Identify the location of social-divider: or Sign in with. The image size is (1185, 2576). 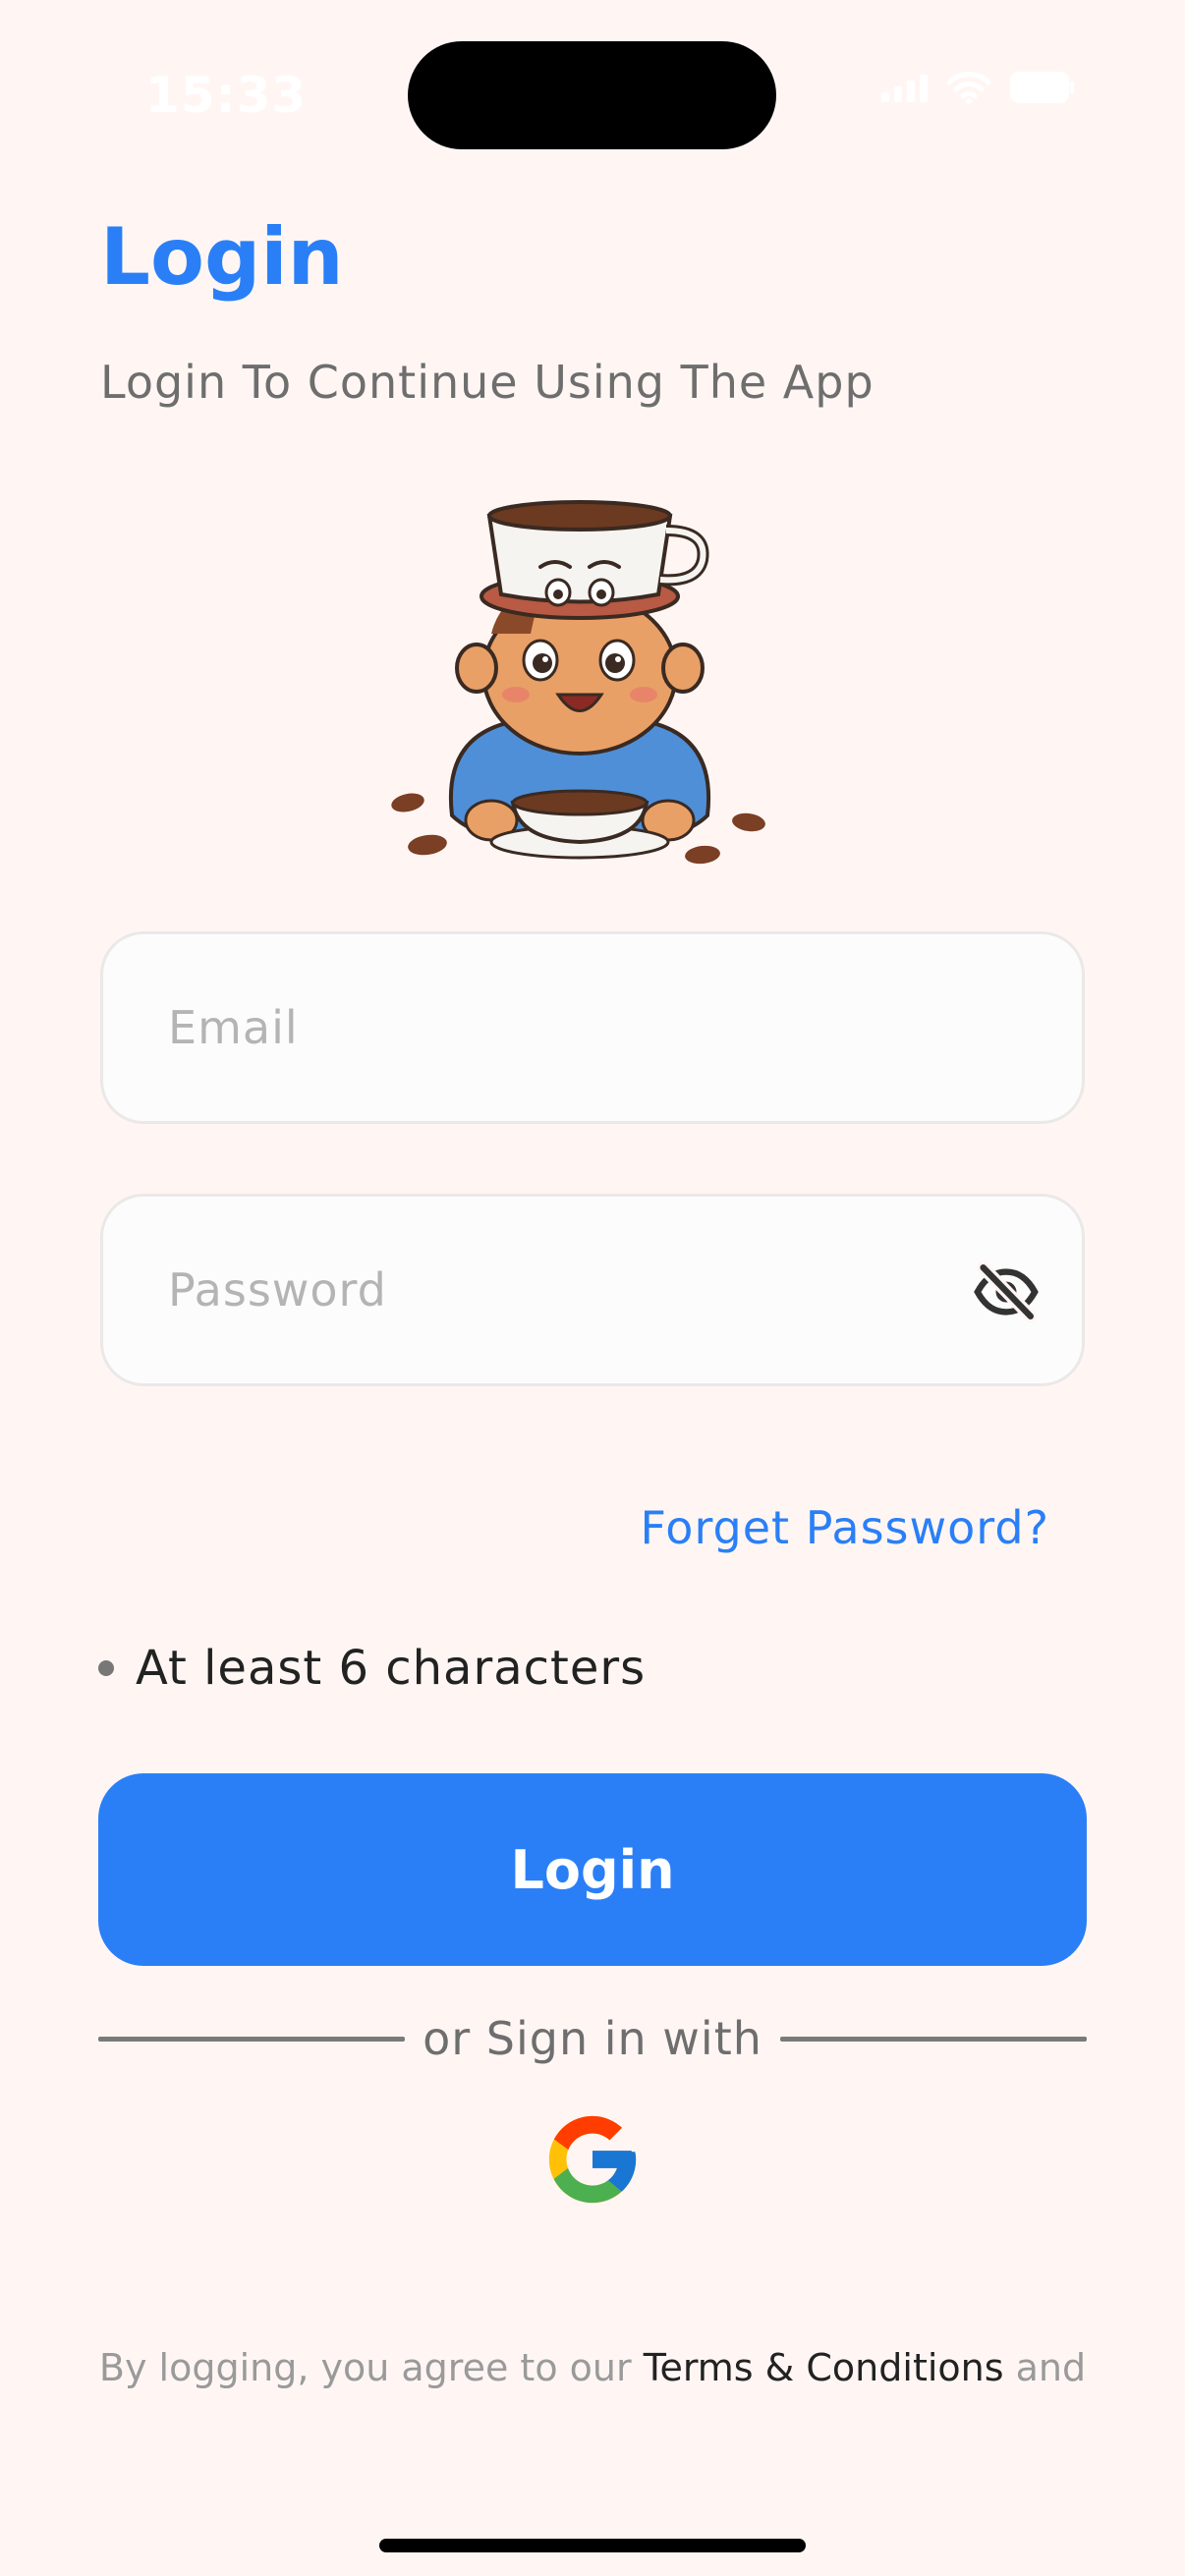
(593, 2038).